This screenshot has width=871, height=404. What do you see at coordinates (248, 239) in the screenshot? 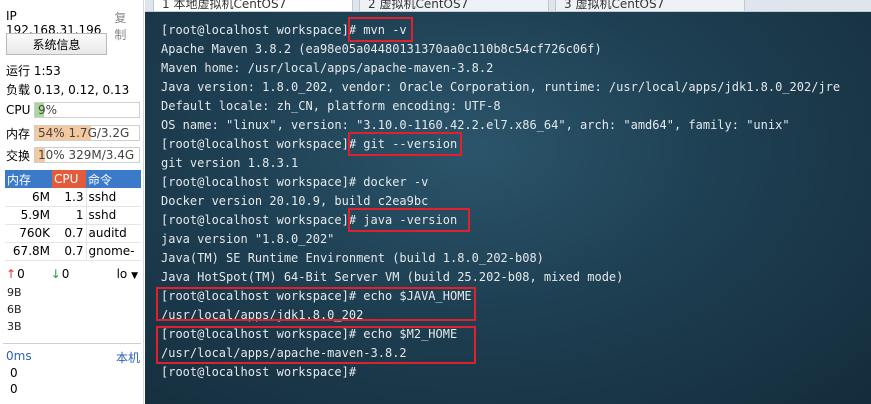
I see `terminal-line: java version "1.8.0_202"` at bounding box center [248, 239].